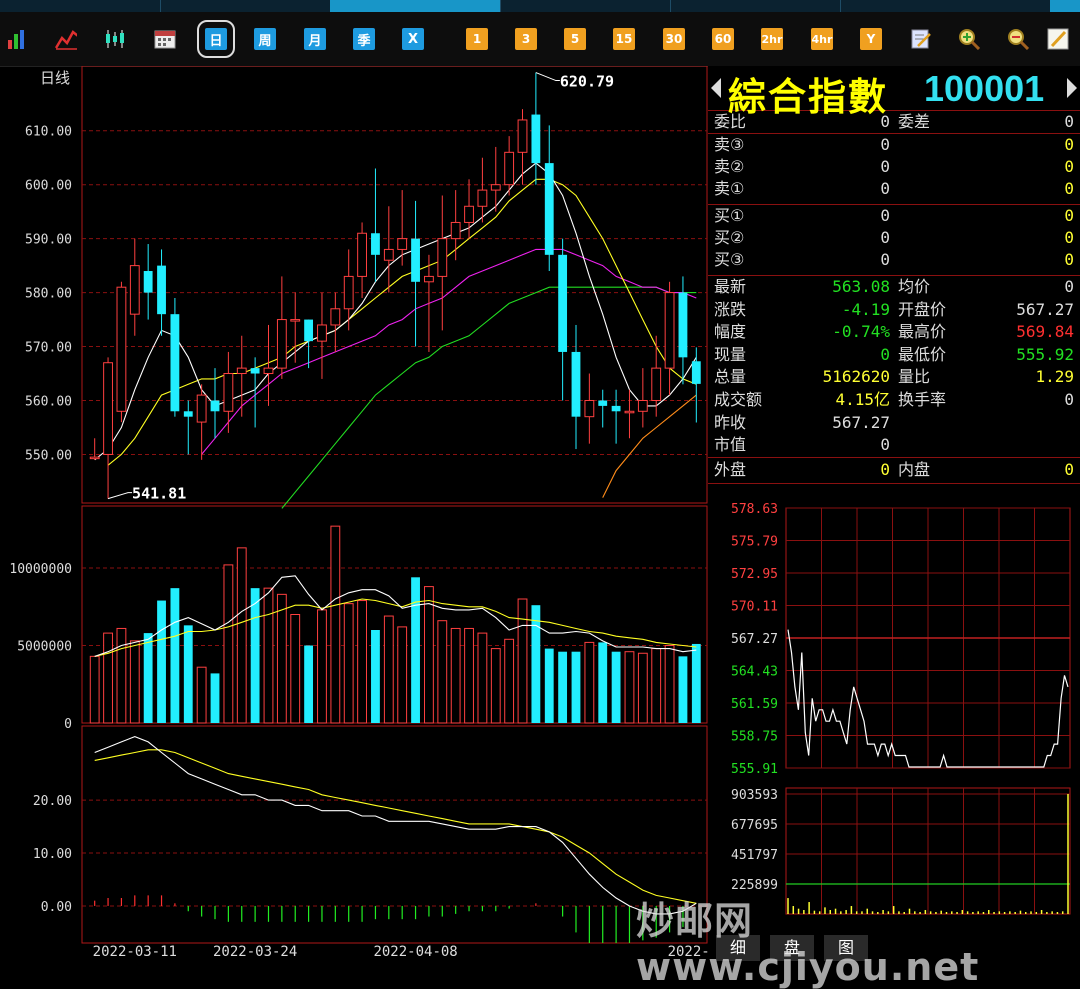 The height and width of the screenshot is (989, 1080). What do you see at coordinates (885, 215) in the screenshot?
I see `bid-price: 0` at bounding box center [885, 215].